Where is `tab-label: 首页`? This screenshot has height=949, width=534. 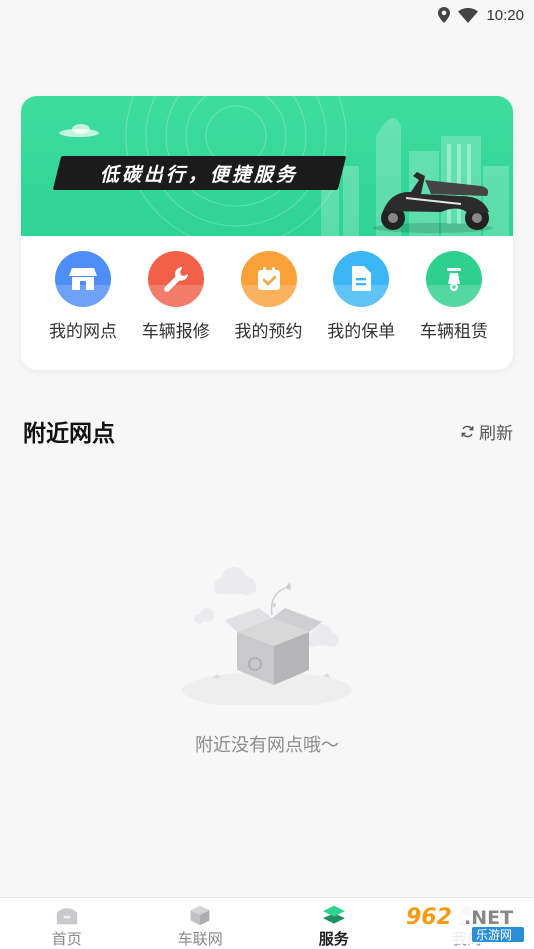 tab-label: 首页 is located at coordinates (66, 939).